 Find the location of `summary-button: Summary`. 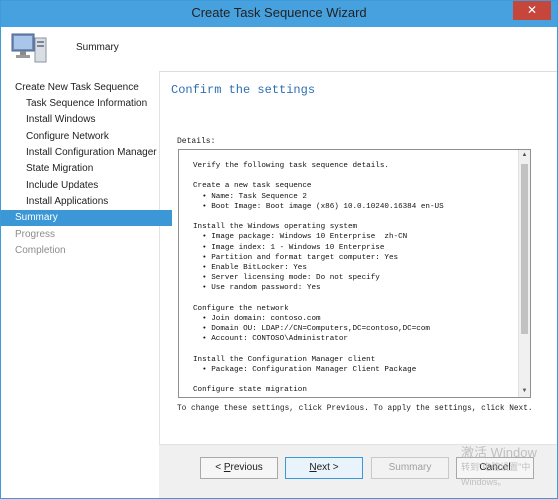

summary-button: Summary is located at coordinates (410, 468).